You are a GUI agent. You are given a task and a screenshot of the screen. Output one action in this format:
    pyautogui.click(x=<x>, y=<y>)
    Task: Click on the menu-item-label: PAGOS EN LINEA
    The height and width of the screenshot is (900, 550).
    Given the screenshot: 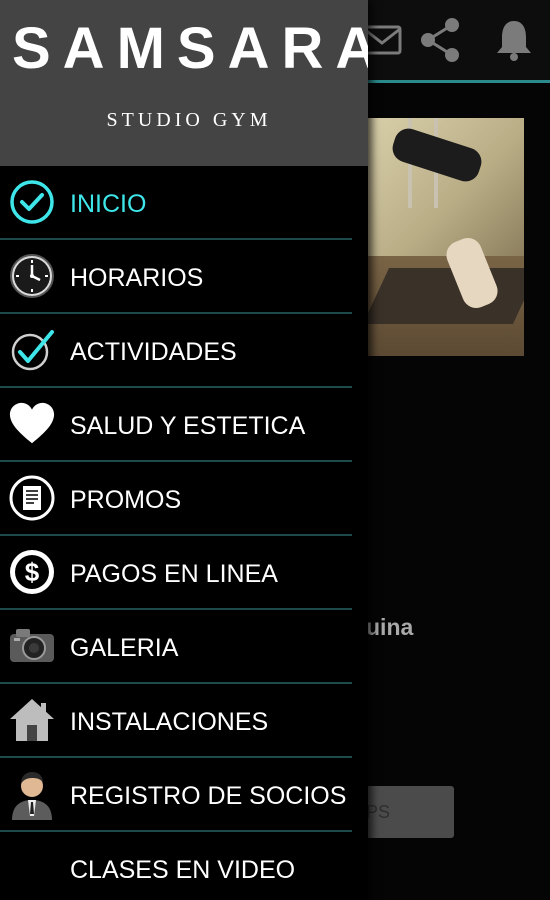 What is the action you would take?
    pyautogui.click(x=174, y=574)
    